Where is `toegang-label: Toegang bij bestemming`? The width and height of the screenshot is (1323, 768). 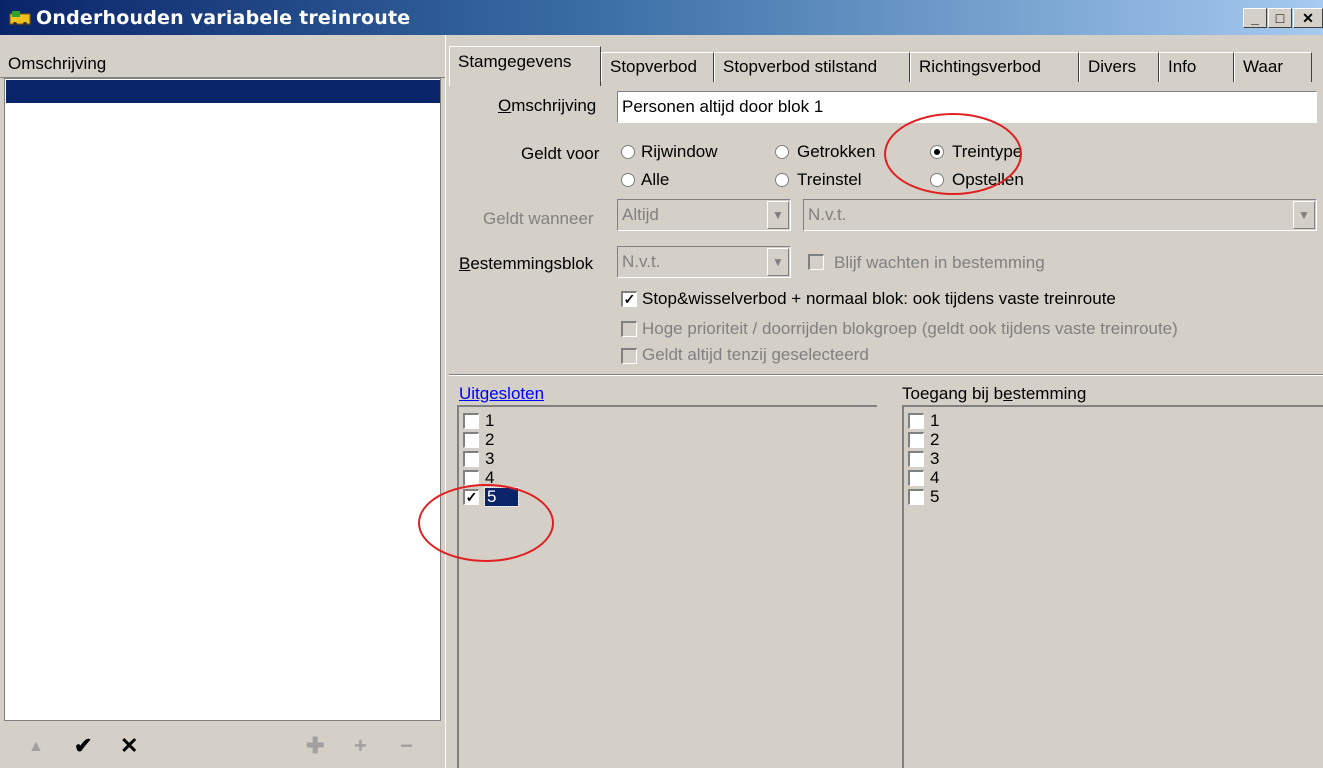
toegang-label: Toegang bij bestemming is located at coordinates (994, 393).